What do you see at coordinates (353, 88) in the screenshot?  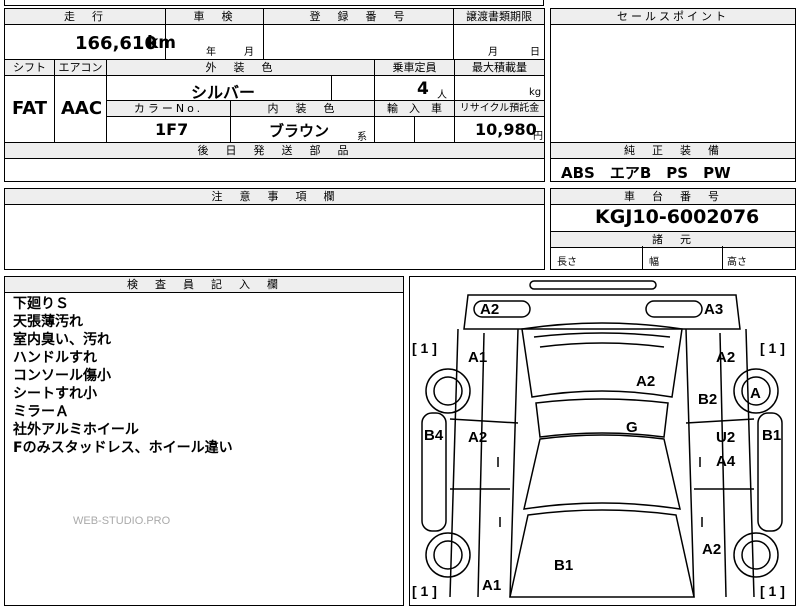 I see `exterior-color-extra` at bounding box center [353, 88].